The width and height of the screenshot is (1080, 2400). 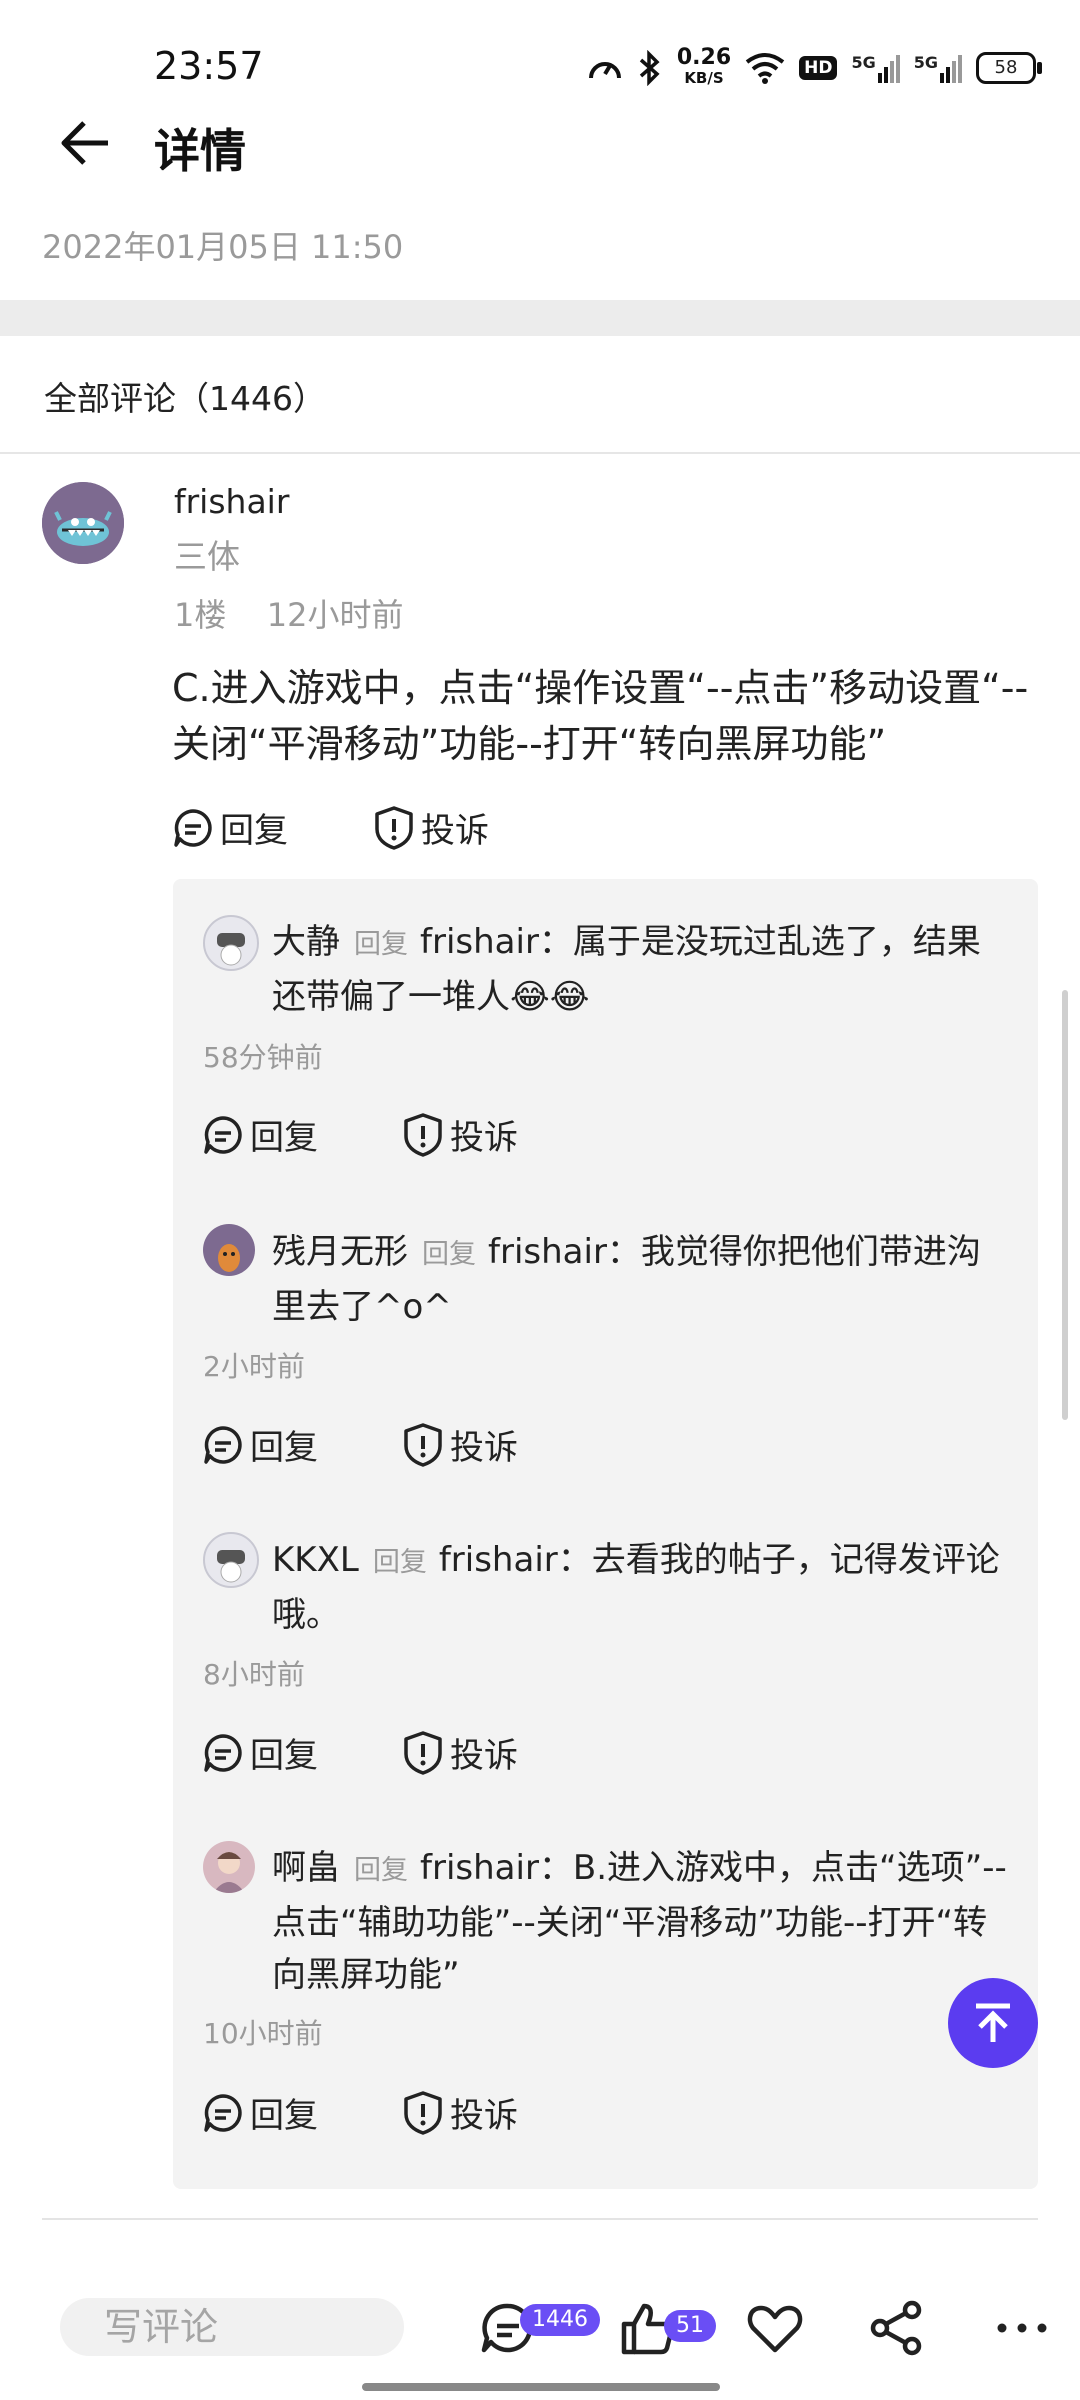 I want to click on share-icon, so click(x=896, y=2328).